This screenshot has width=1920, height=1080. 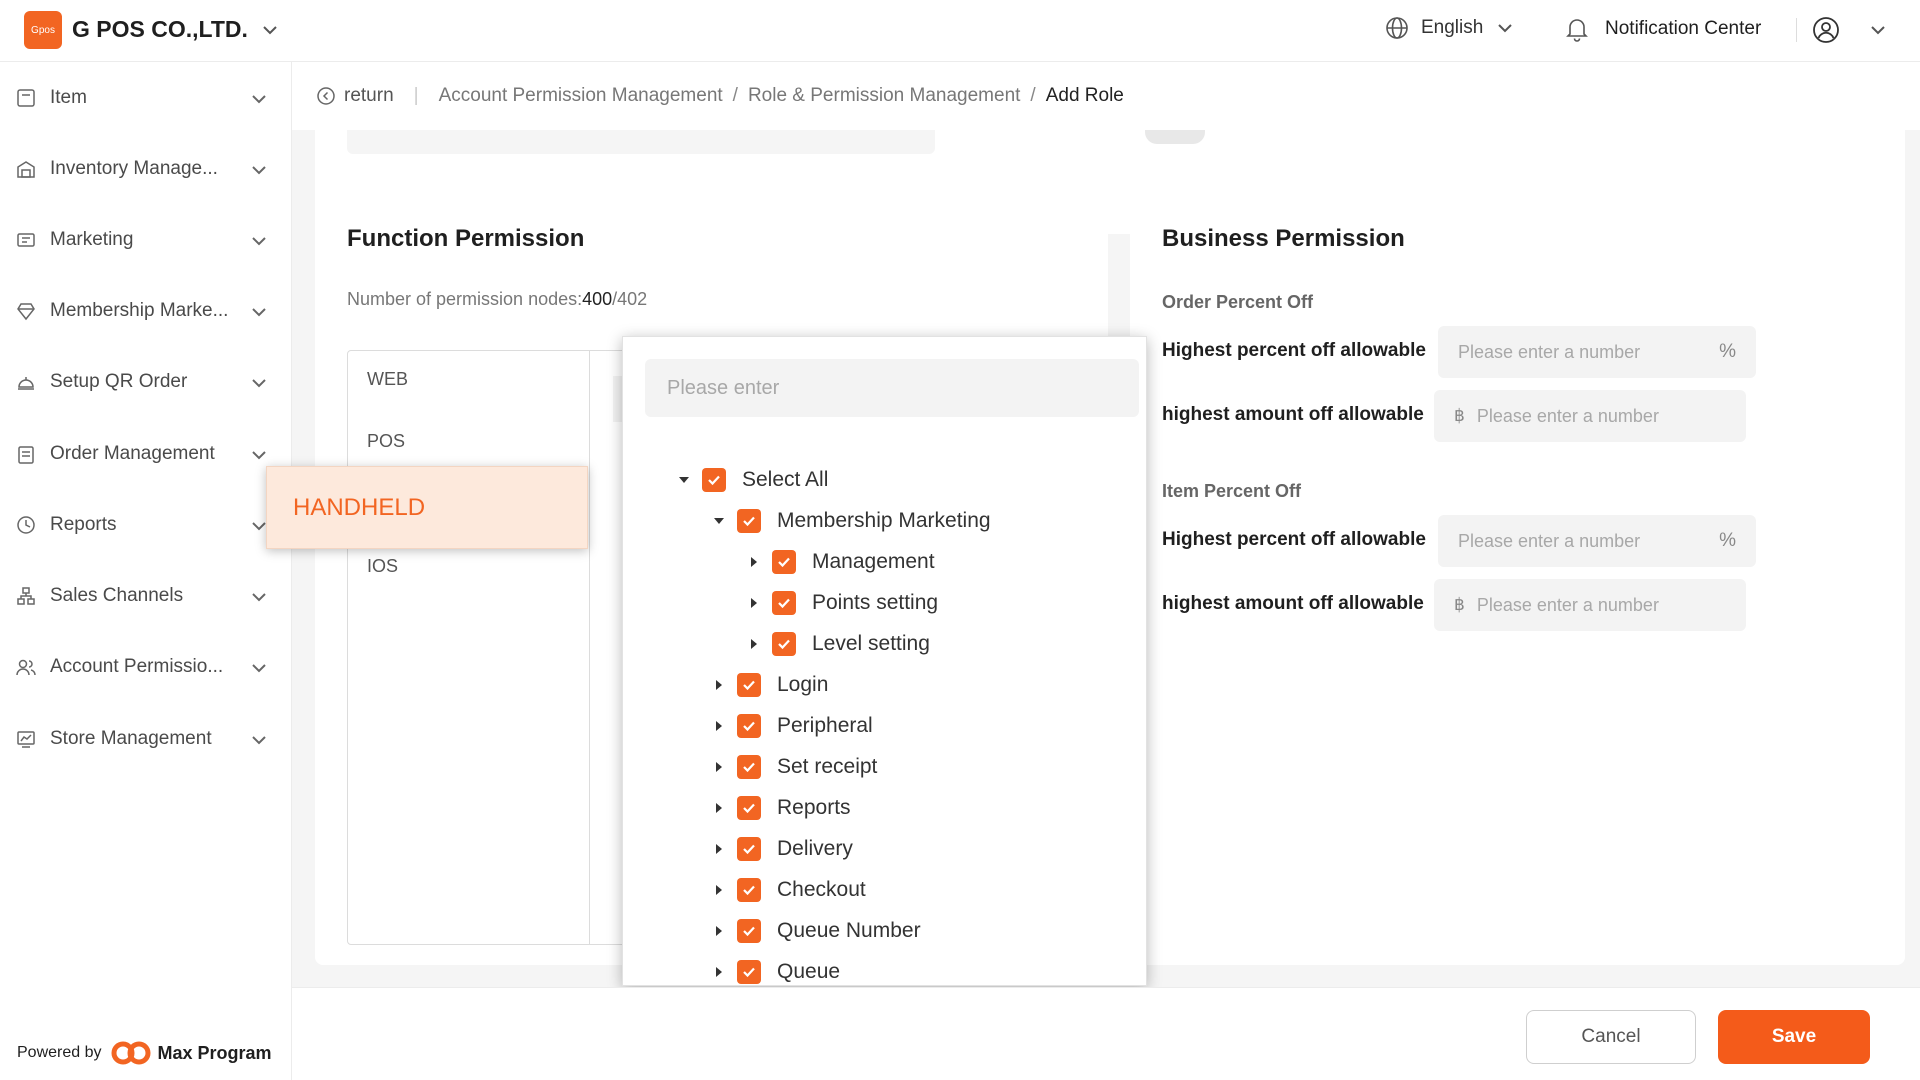 What do you see at coordinates (776, 971) in the screenshot?
I see `tree-node: Queue` at bounding box center [776, 971].